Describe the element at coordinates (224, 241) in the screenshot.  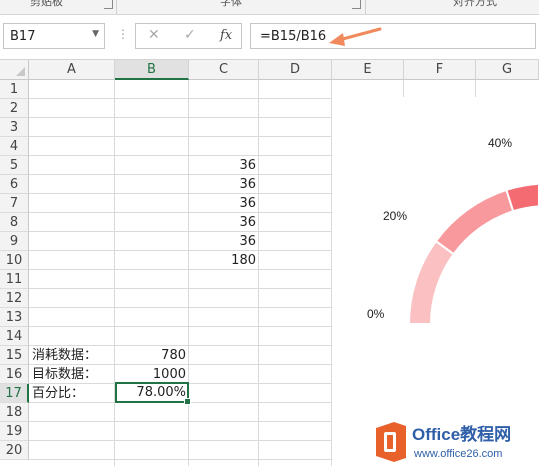
I see `cell-c9: 36` at that location.